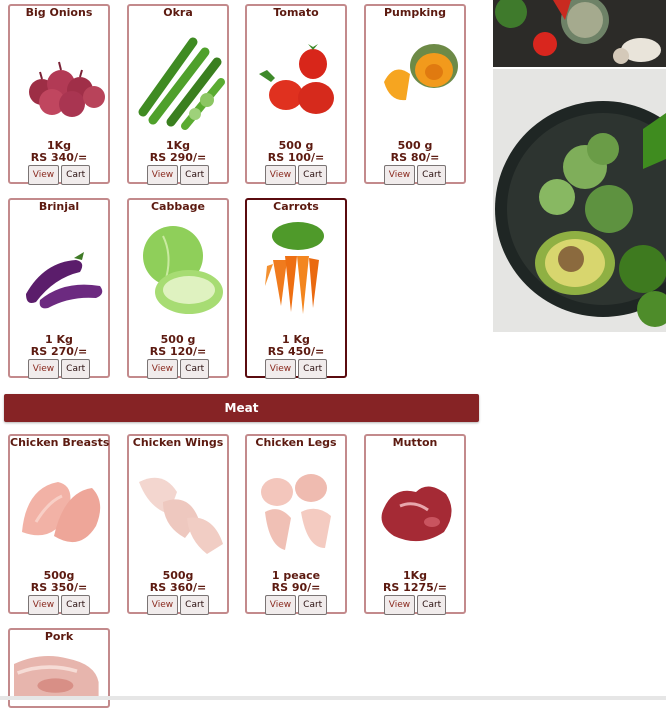 The width and height of the screenshot is (666, 708). I want to click on product-card-carrots: Carrots 1 Kg RS 450/= View Cart, so click(296, 288).